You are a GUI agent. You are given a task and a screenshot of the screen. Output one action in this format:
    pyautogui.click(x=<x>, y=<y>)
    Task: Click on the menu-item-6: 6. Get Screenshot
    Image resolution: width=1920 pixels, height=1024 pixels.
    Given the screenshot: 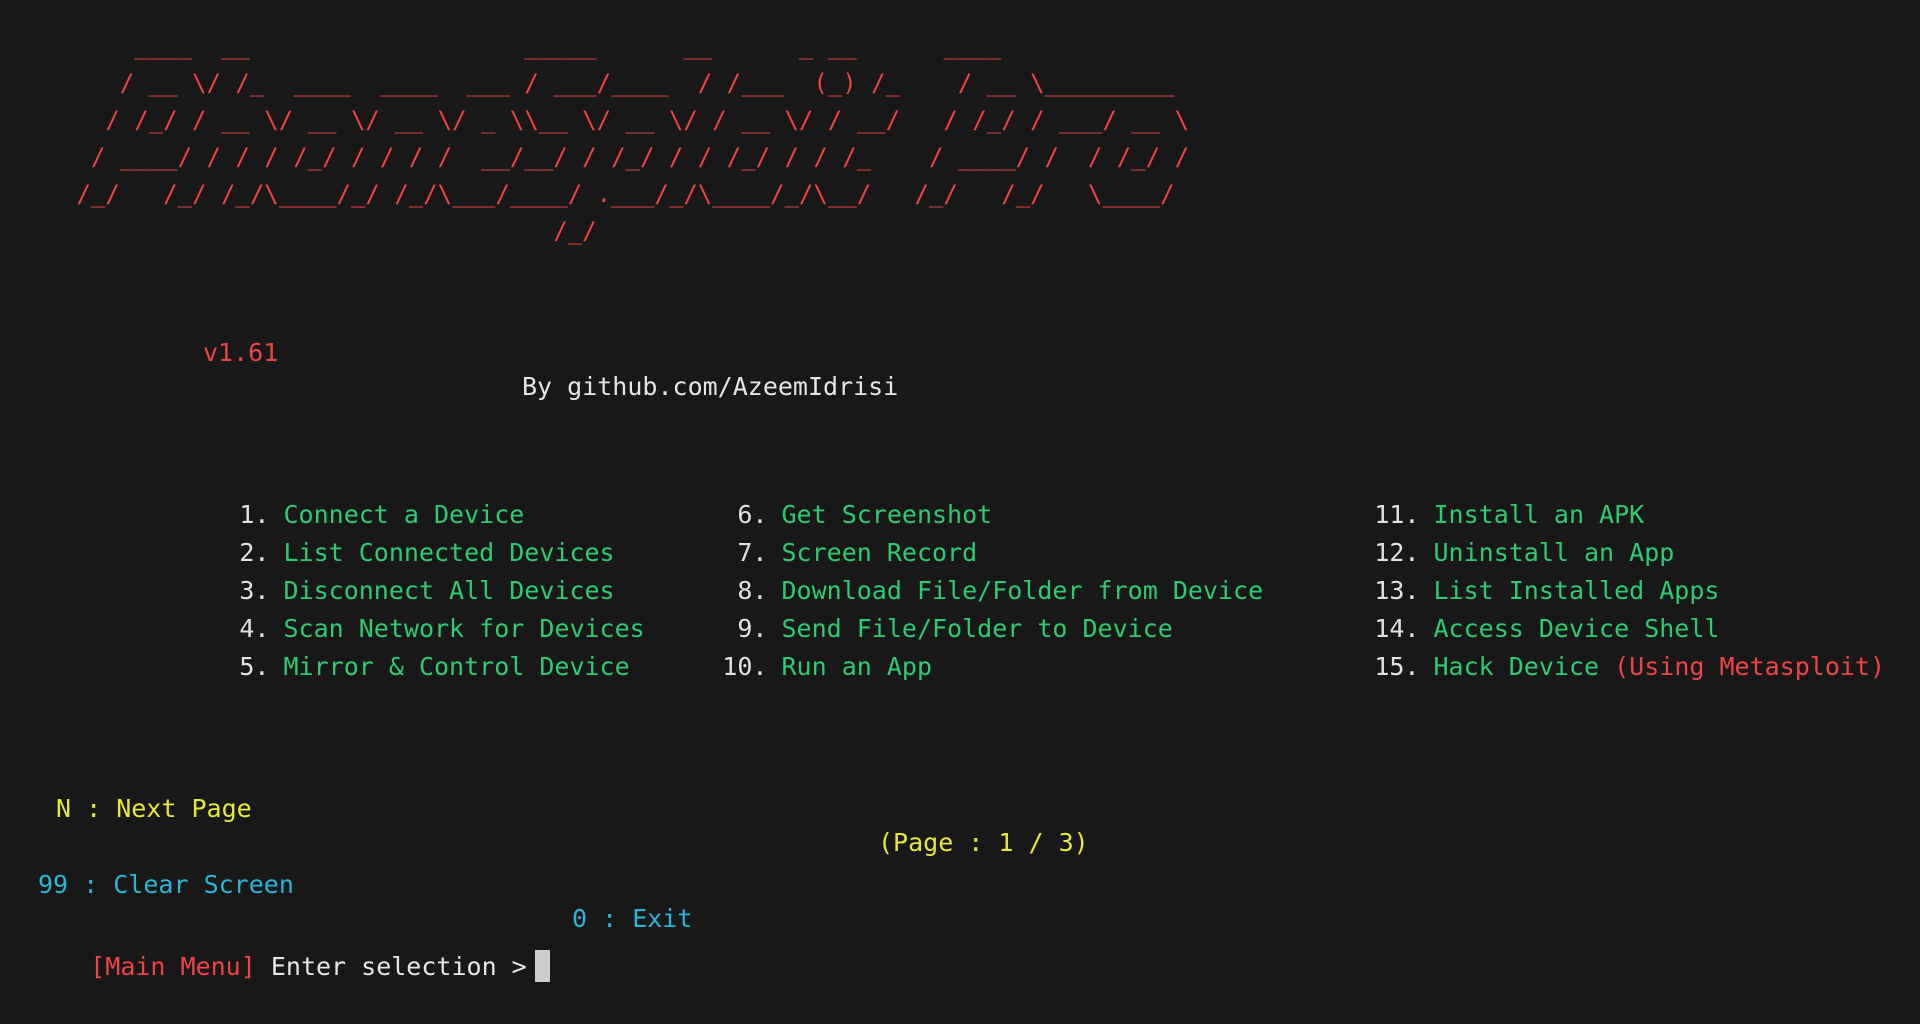 What is the action you would take?
    pyautogui.click(x=921, y=493)
    